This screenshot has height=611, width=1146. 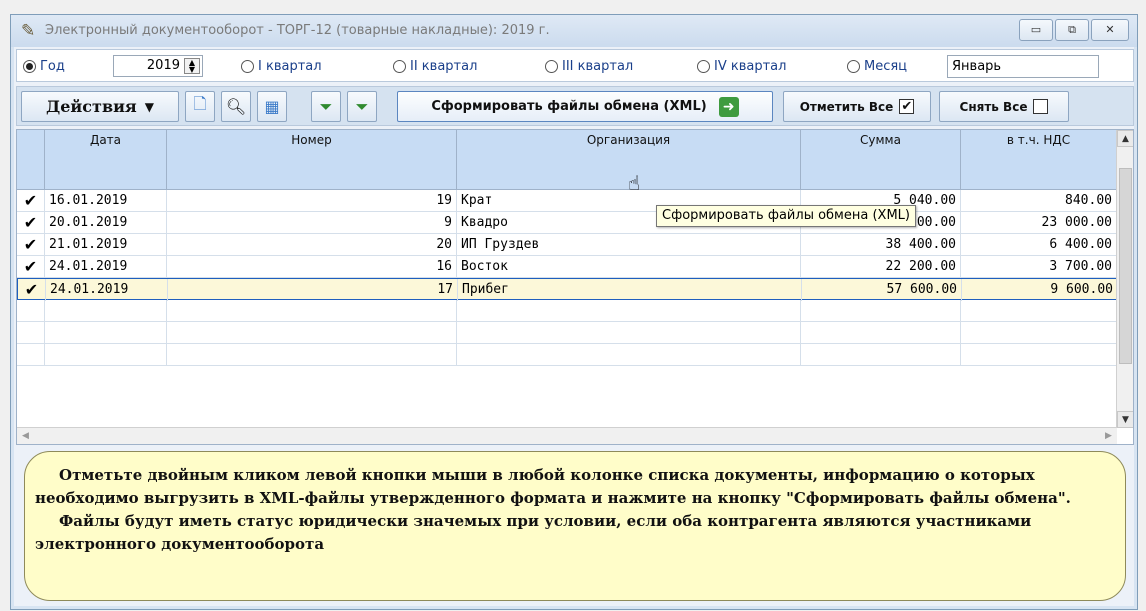 I want to click on radio-month: Месяц, so click(x=877, y=66).